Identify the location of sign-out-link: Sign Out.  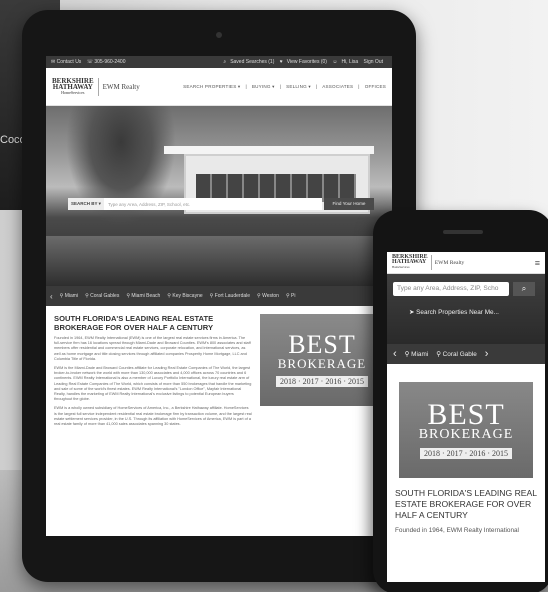
(373, 62).